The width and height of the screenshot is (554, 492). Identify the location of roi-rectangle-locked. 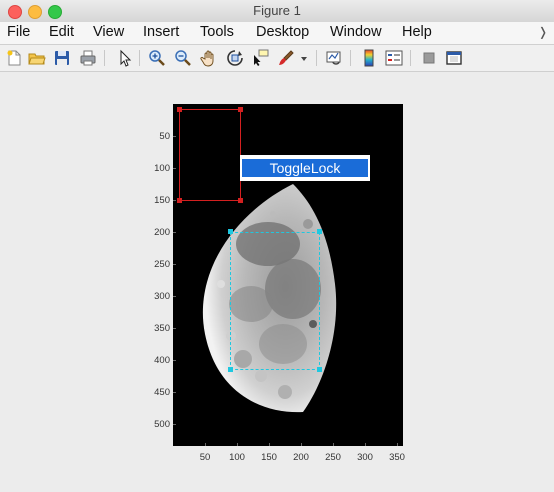
(210, 155).